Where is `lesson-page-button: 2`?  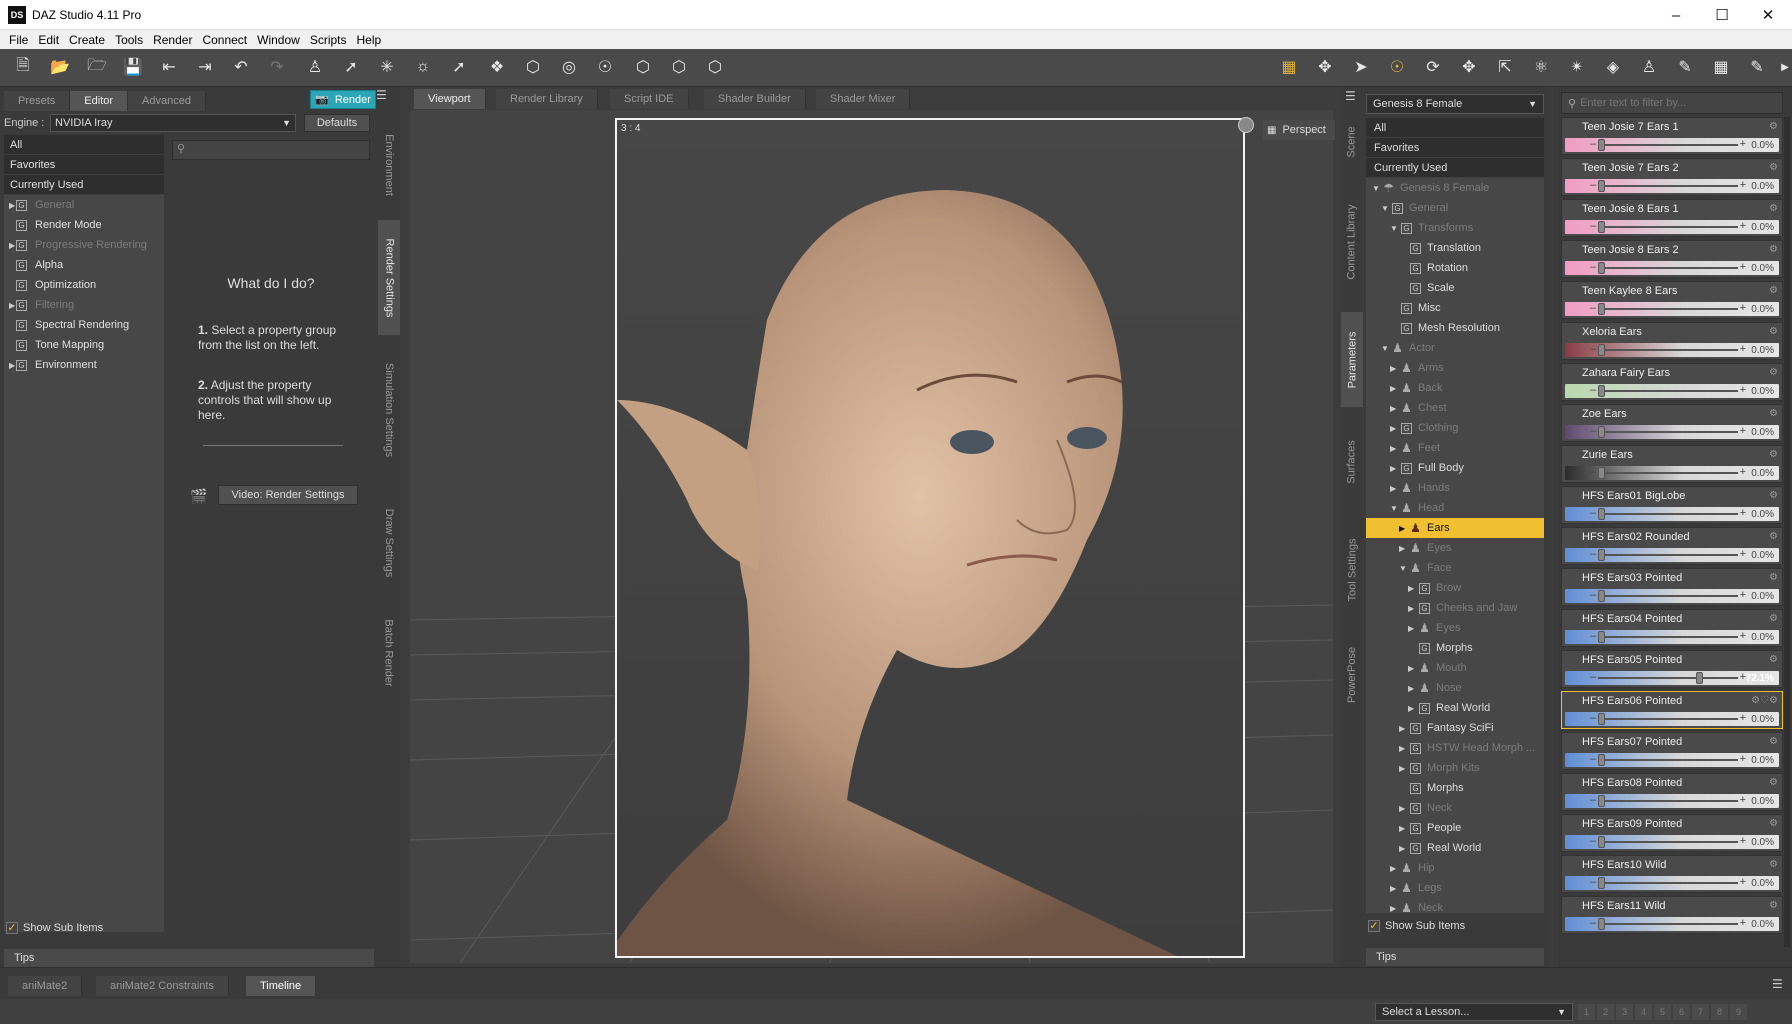 lesson-page-button: 2 is located at coordinates (1605, 1012).